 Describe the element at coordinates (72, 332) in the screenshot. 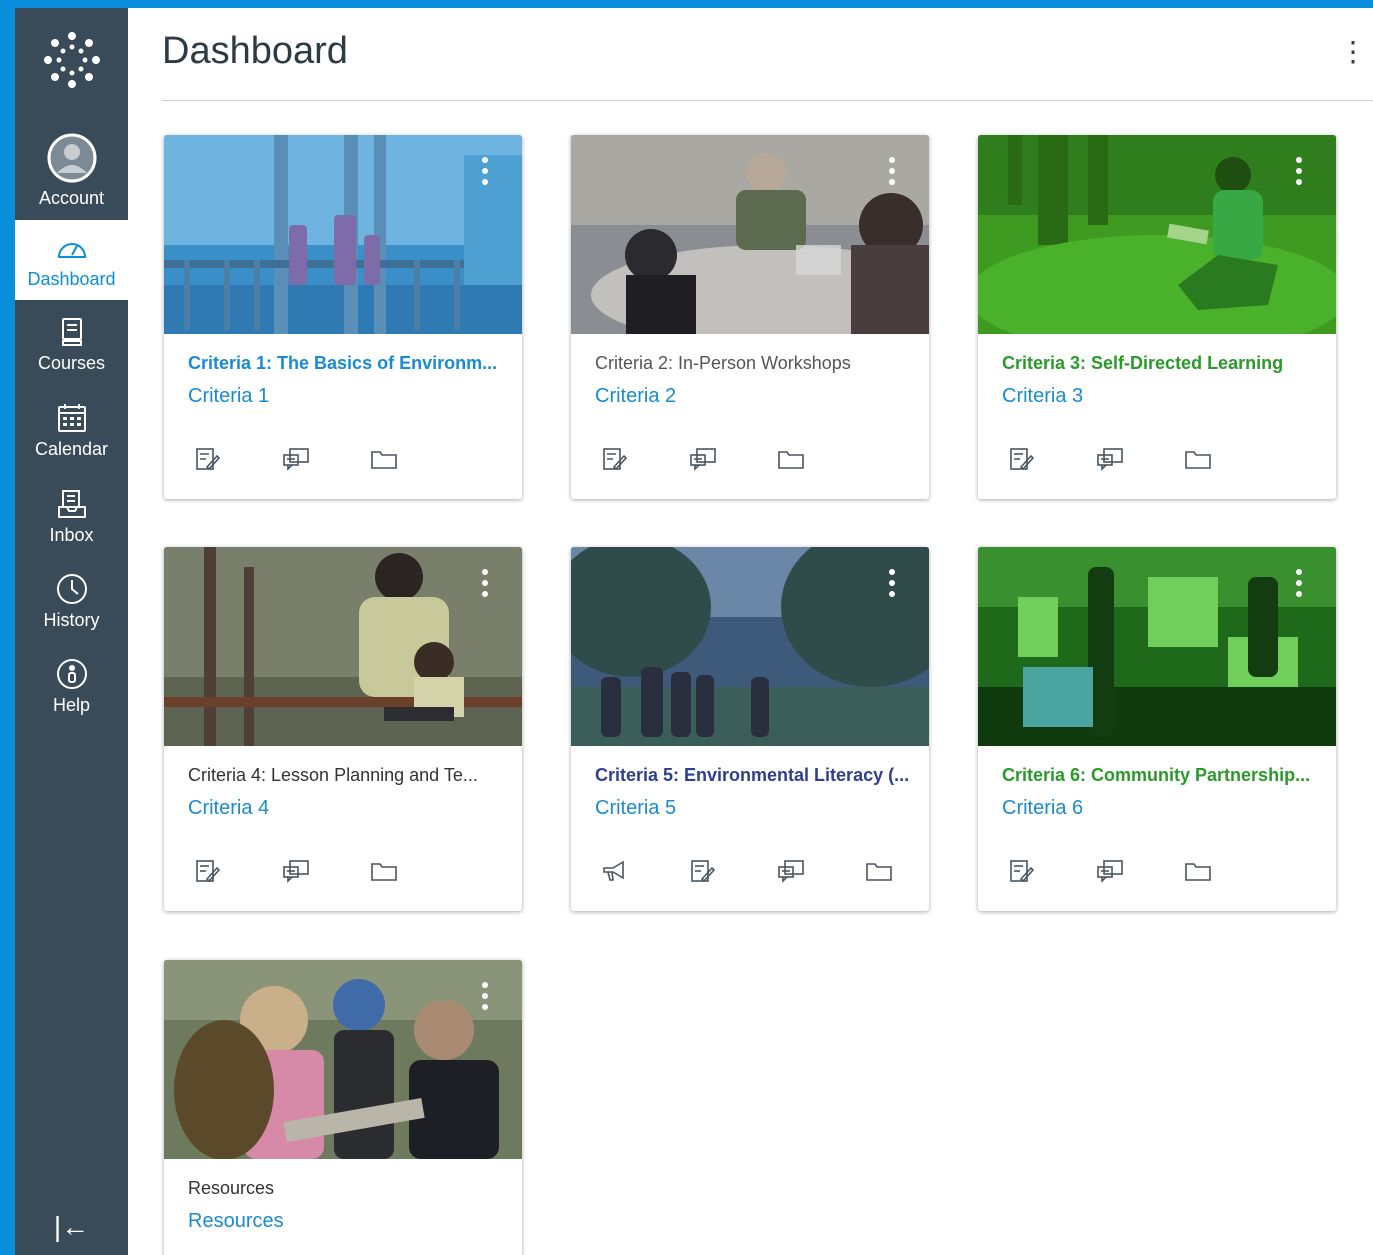

I see `courses-icon` at that location.